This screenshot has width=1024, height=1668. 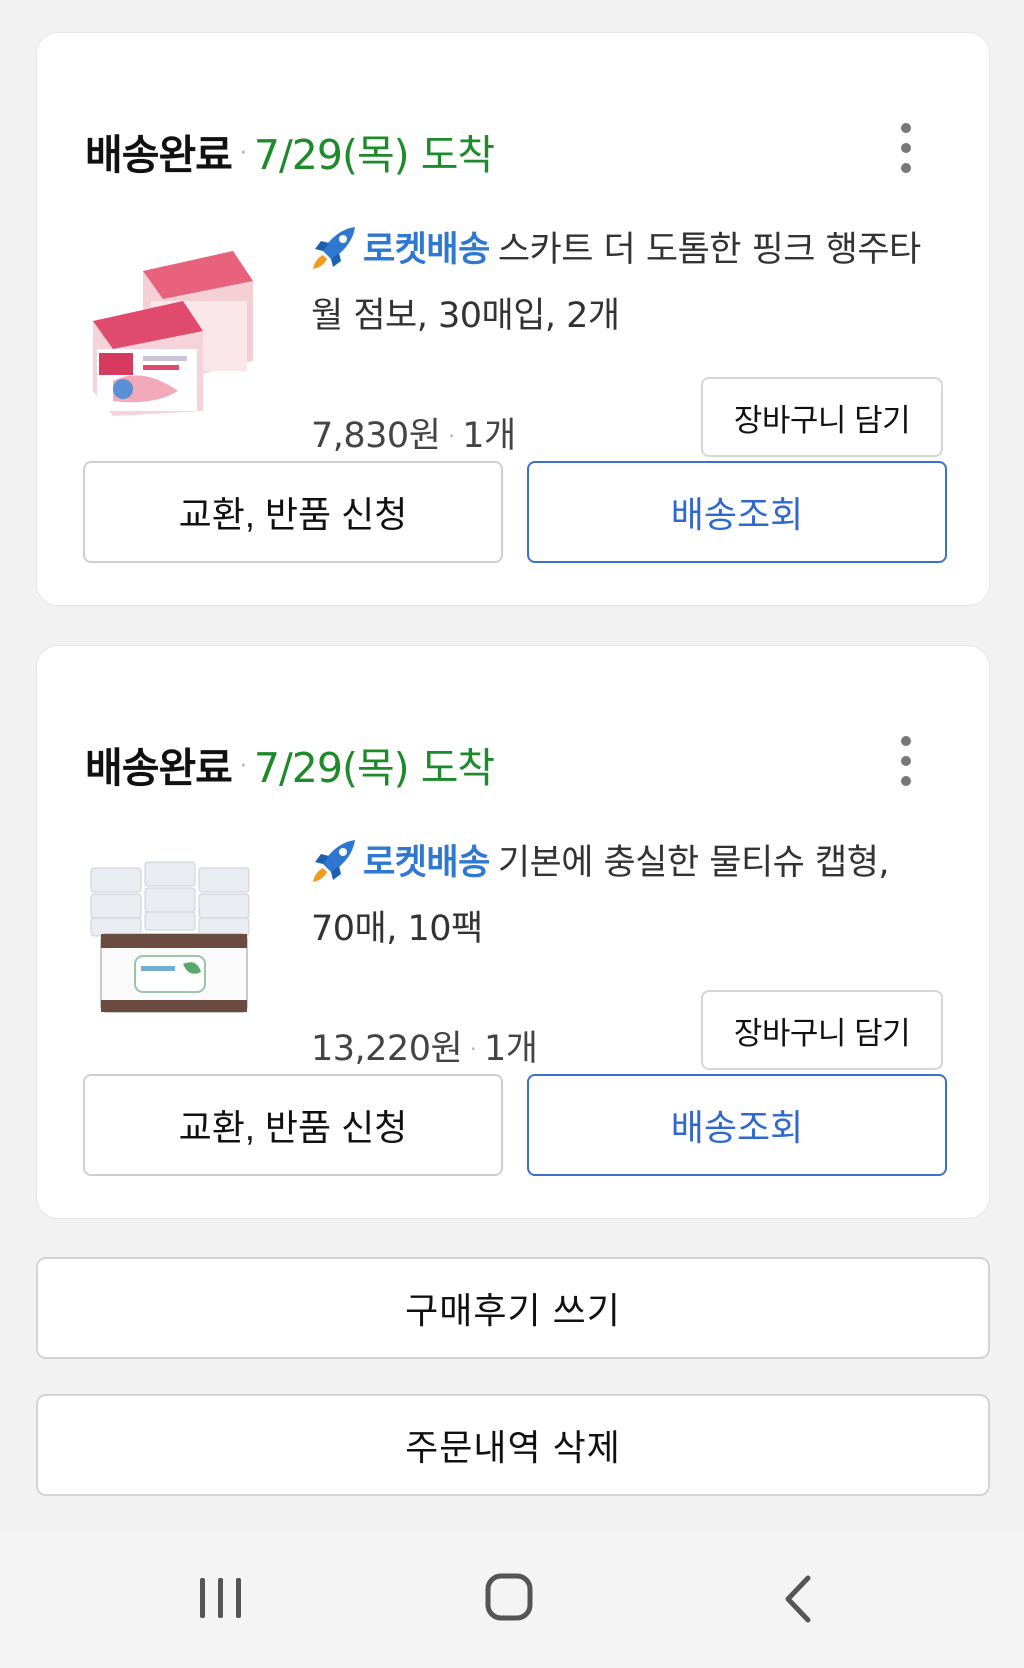 I want to click on product-price: 7,830원, so click(x=376, y=436).